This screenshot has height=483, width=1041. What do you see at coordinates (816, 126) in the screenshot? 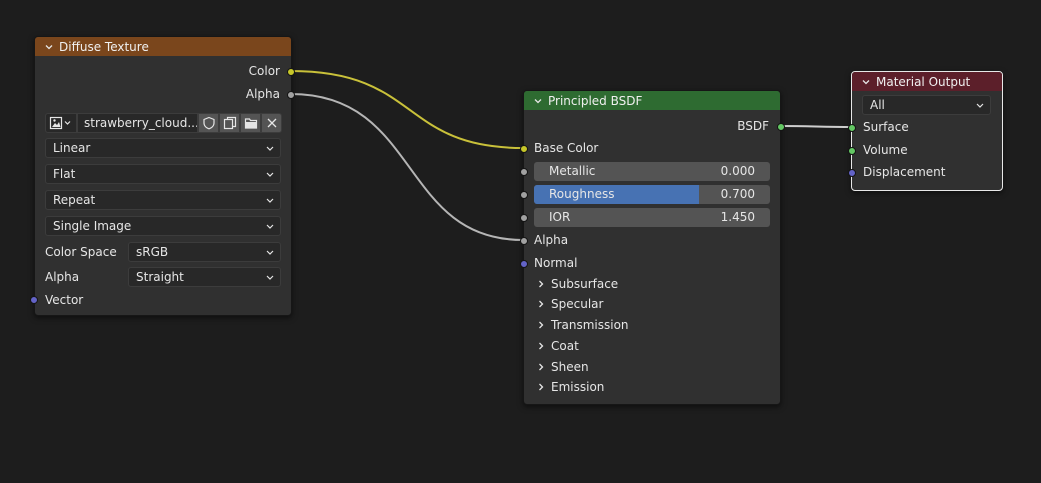
I see `link-bsdf-to-surface` at bounding box center [816, 126].